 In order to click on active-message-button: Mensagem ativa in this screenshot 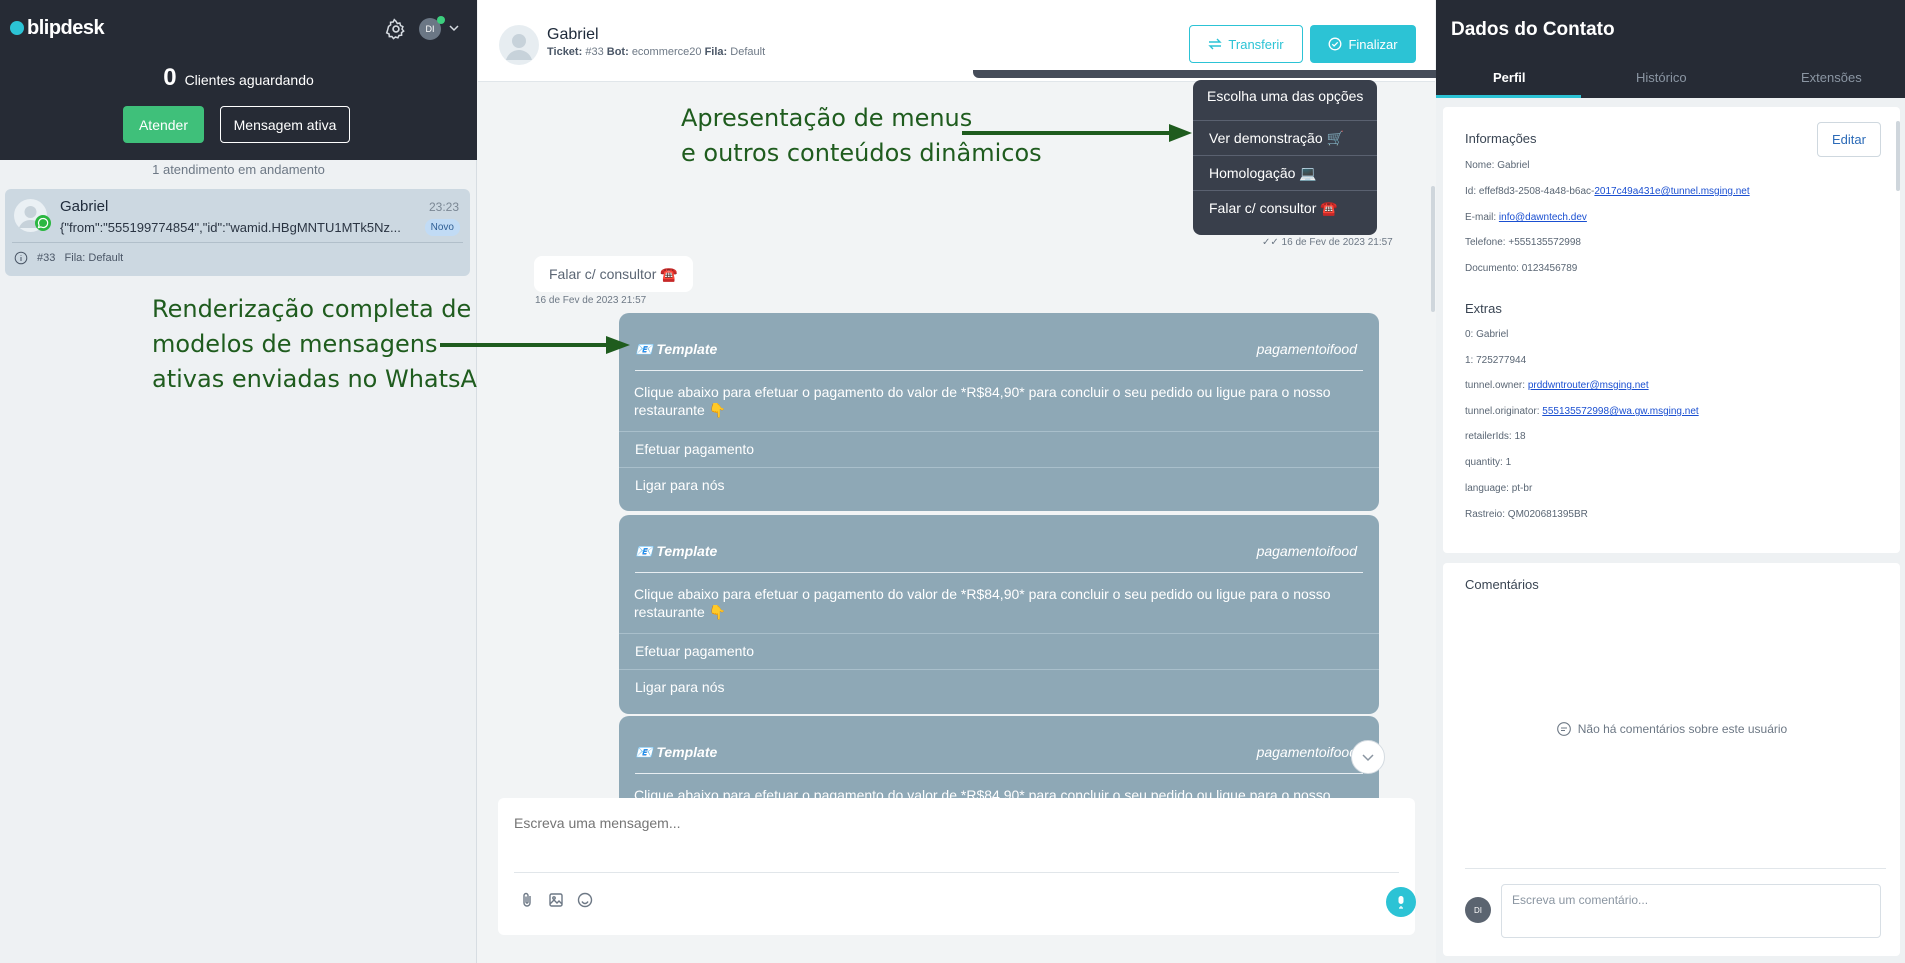, I will do `click(285, 124)`.